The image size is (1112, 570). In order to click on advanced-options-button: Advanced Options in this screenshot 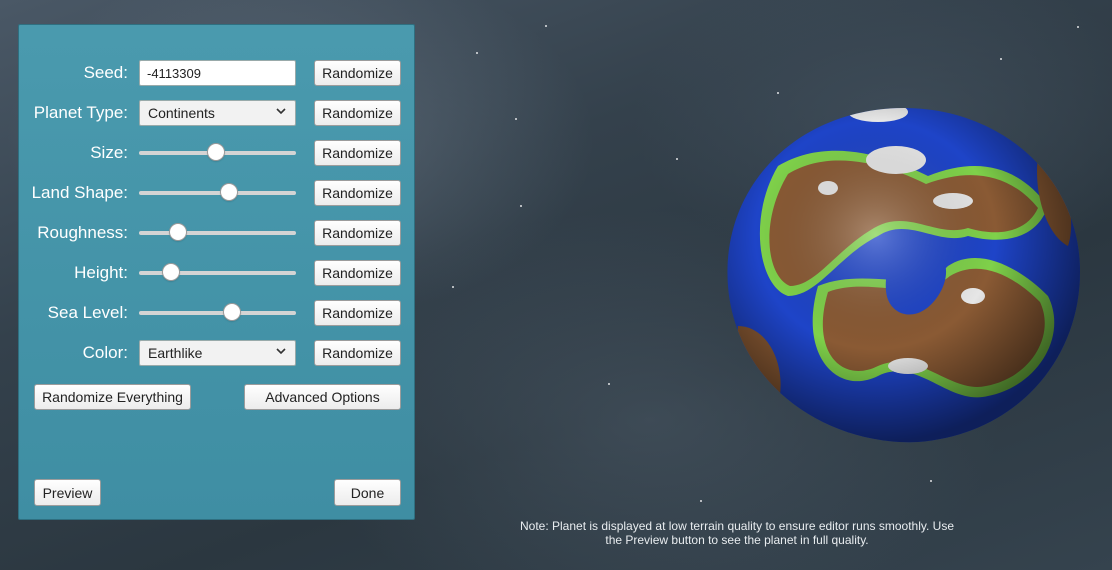, I will do `click(322, 397)`.